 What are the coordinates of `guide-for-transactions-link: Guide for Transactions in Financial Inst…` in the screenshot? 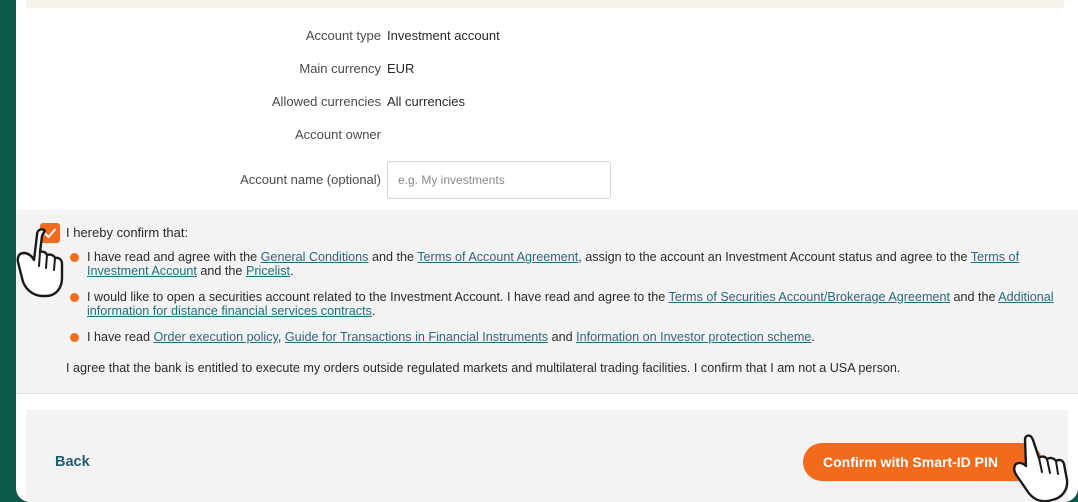 It's located at (416, 337).